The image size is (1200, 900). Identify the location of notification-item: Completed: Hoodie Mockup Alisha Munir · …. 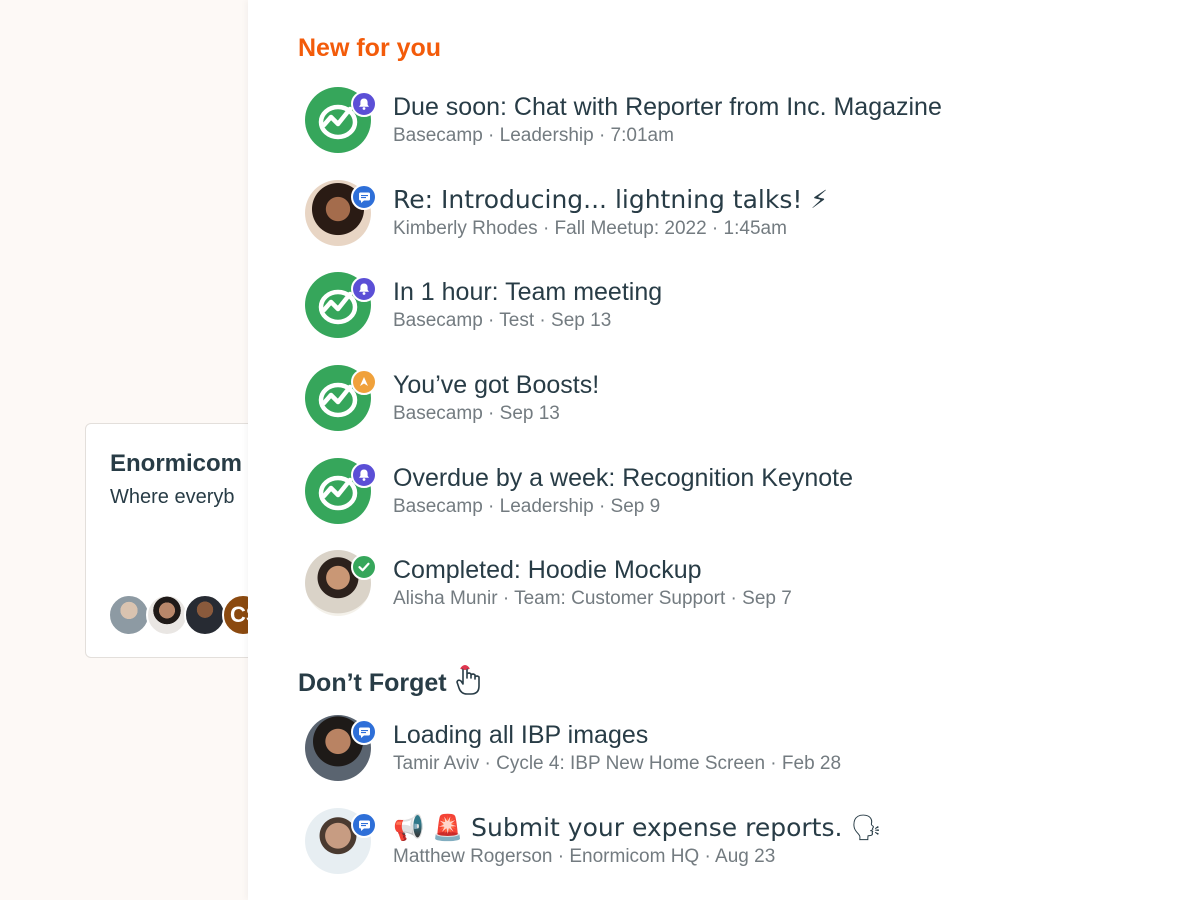
(705, 585).